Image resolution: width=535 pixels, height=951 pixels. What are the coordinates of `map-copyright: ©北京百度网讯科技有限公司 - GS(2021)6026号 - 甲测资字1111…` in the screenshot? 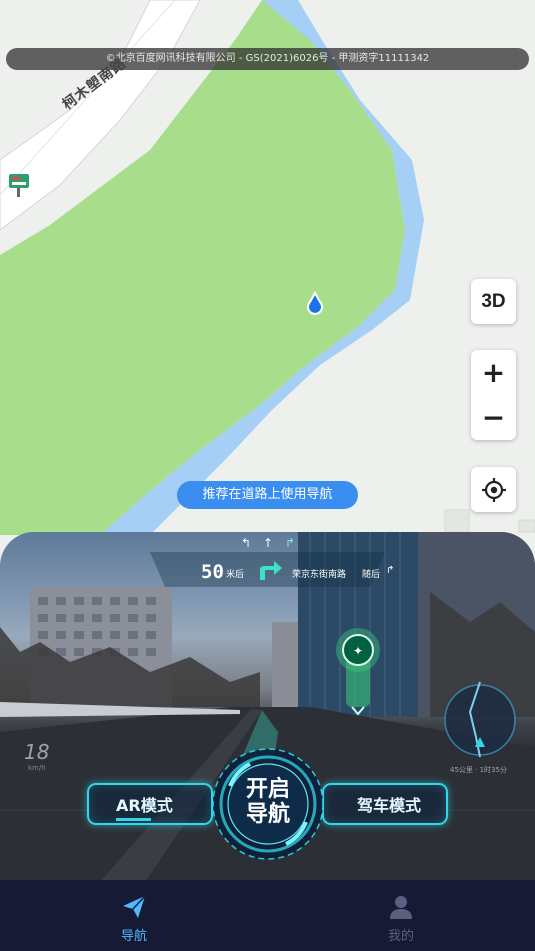 It's located at (267, 59).